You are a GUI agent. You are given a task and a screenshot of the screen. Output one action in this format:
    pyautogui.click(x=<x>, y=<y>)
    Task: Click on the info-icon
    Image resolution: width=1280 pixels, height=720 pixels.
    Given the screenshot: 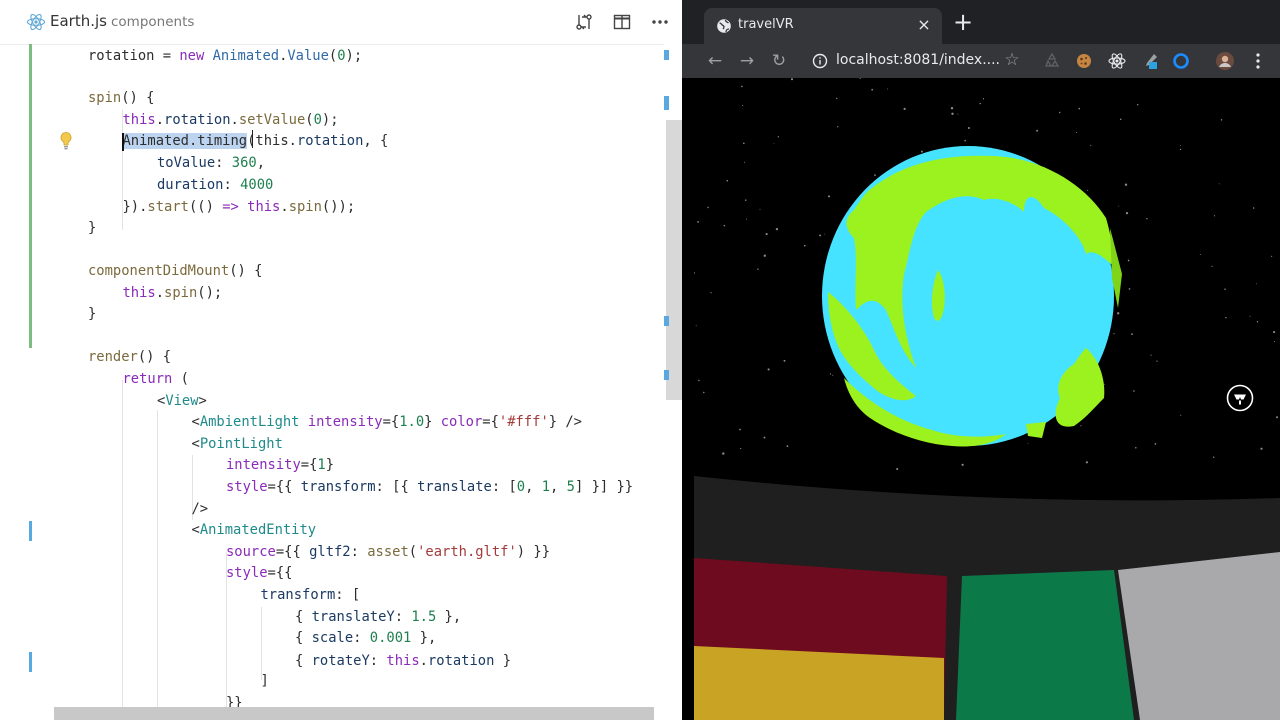 What is the action you would take?
    pyautogui.click(x=820, y=61)
    